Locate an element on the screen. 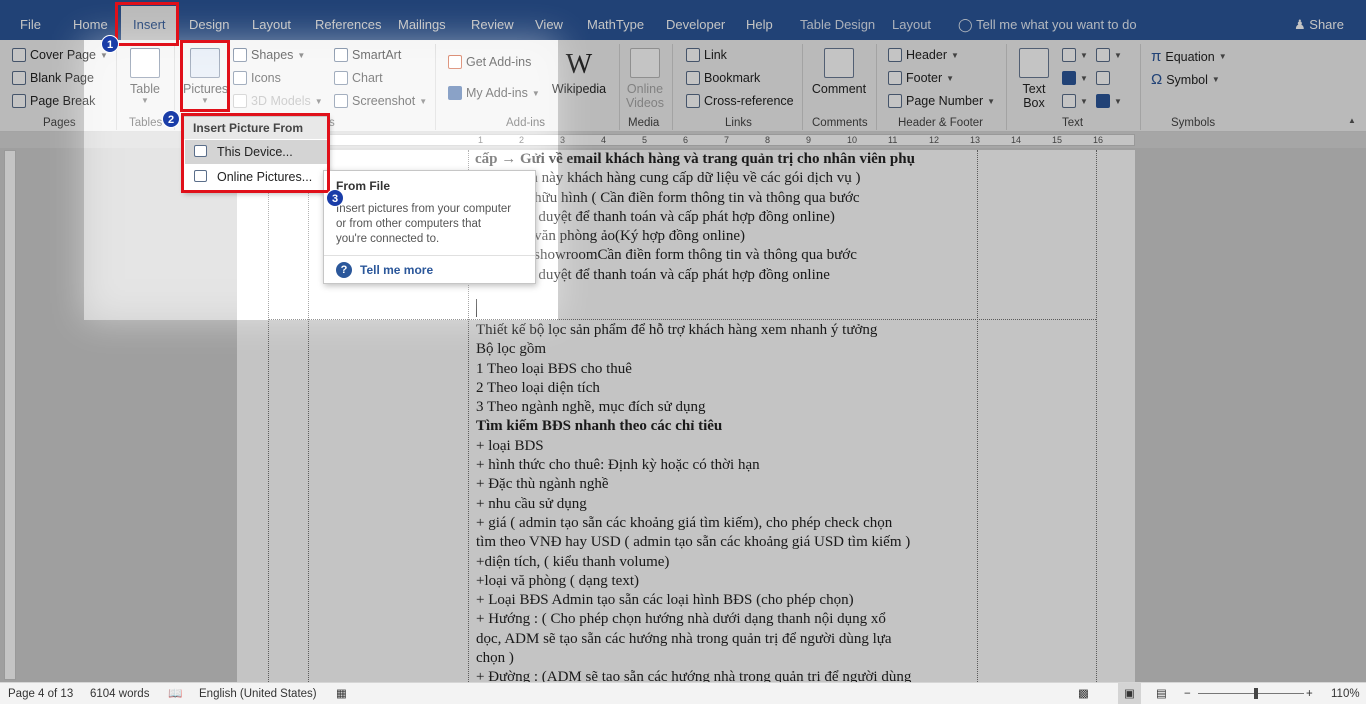 The image size is (1366, 704). zoom-in-button: + is located at coordinates (1309, 693).